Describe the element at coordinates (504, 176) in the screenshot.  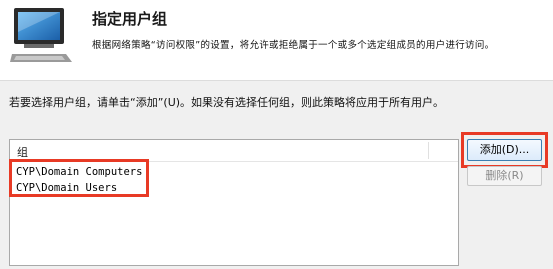
I see `remove-group-button: 删除(R)` at that location.